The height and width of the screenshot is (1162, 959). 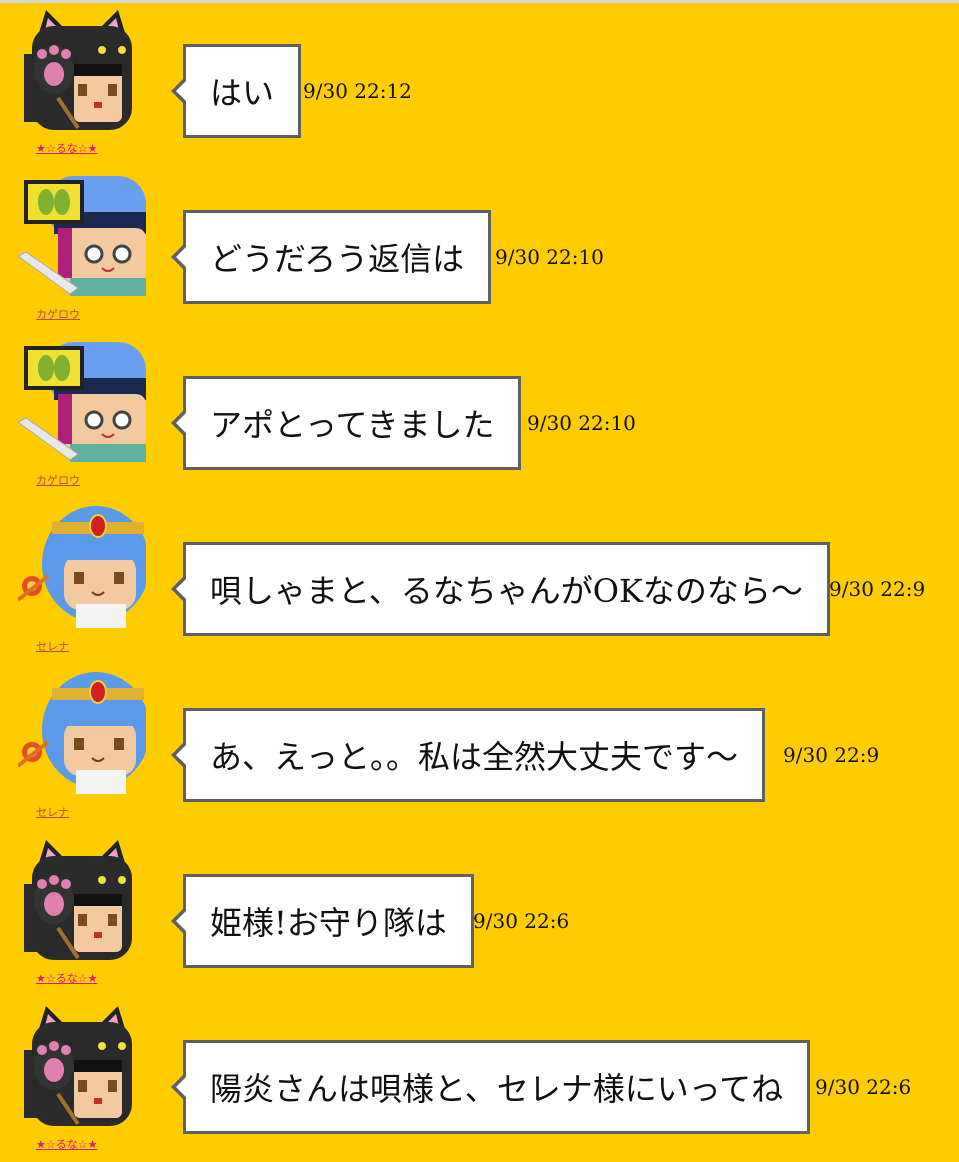 I want to click on message-bubble: アポとってきました, so click(x=346, y=423).